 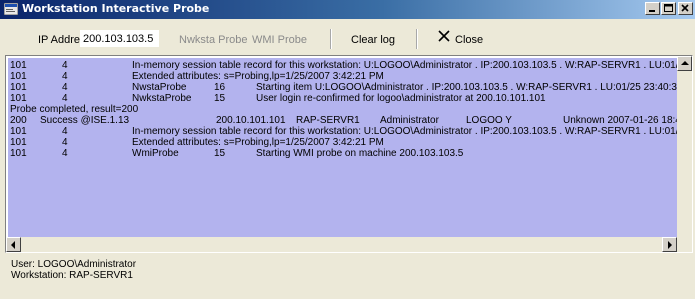 What do you see at coordinates (279, 40) in the screenshot?
I see `wmi-probe-button: WMI Probe` at bounding box center [279, 40].